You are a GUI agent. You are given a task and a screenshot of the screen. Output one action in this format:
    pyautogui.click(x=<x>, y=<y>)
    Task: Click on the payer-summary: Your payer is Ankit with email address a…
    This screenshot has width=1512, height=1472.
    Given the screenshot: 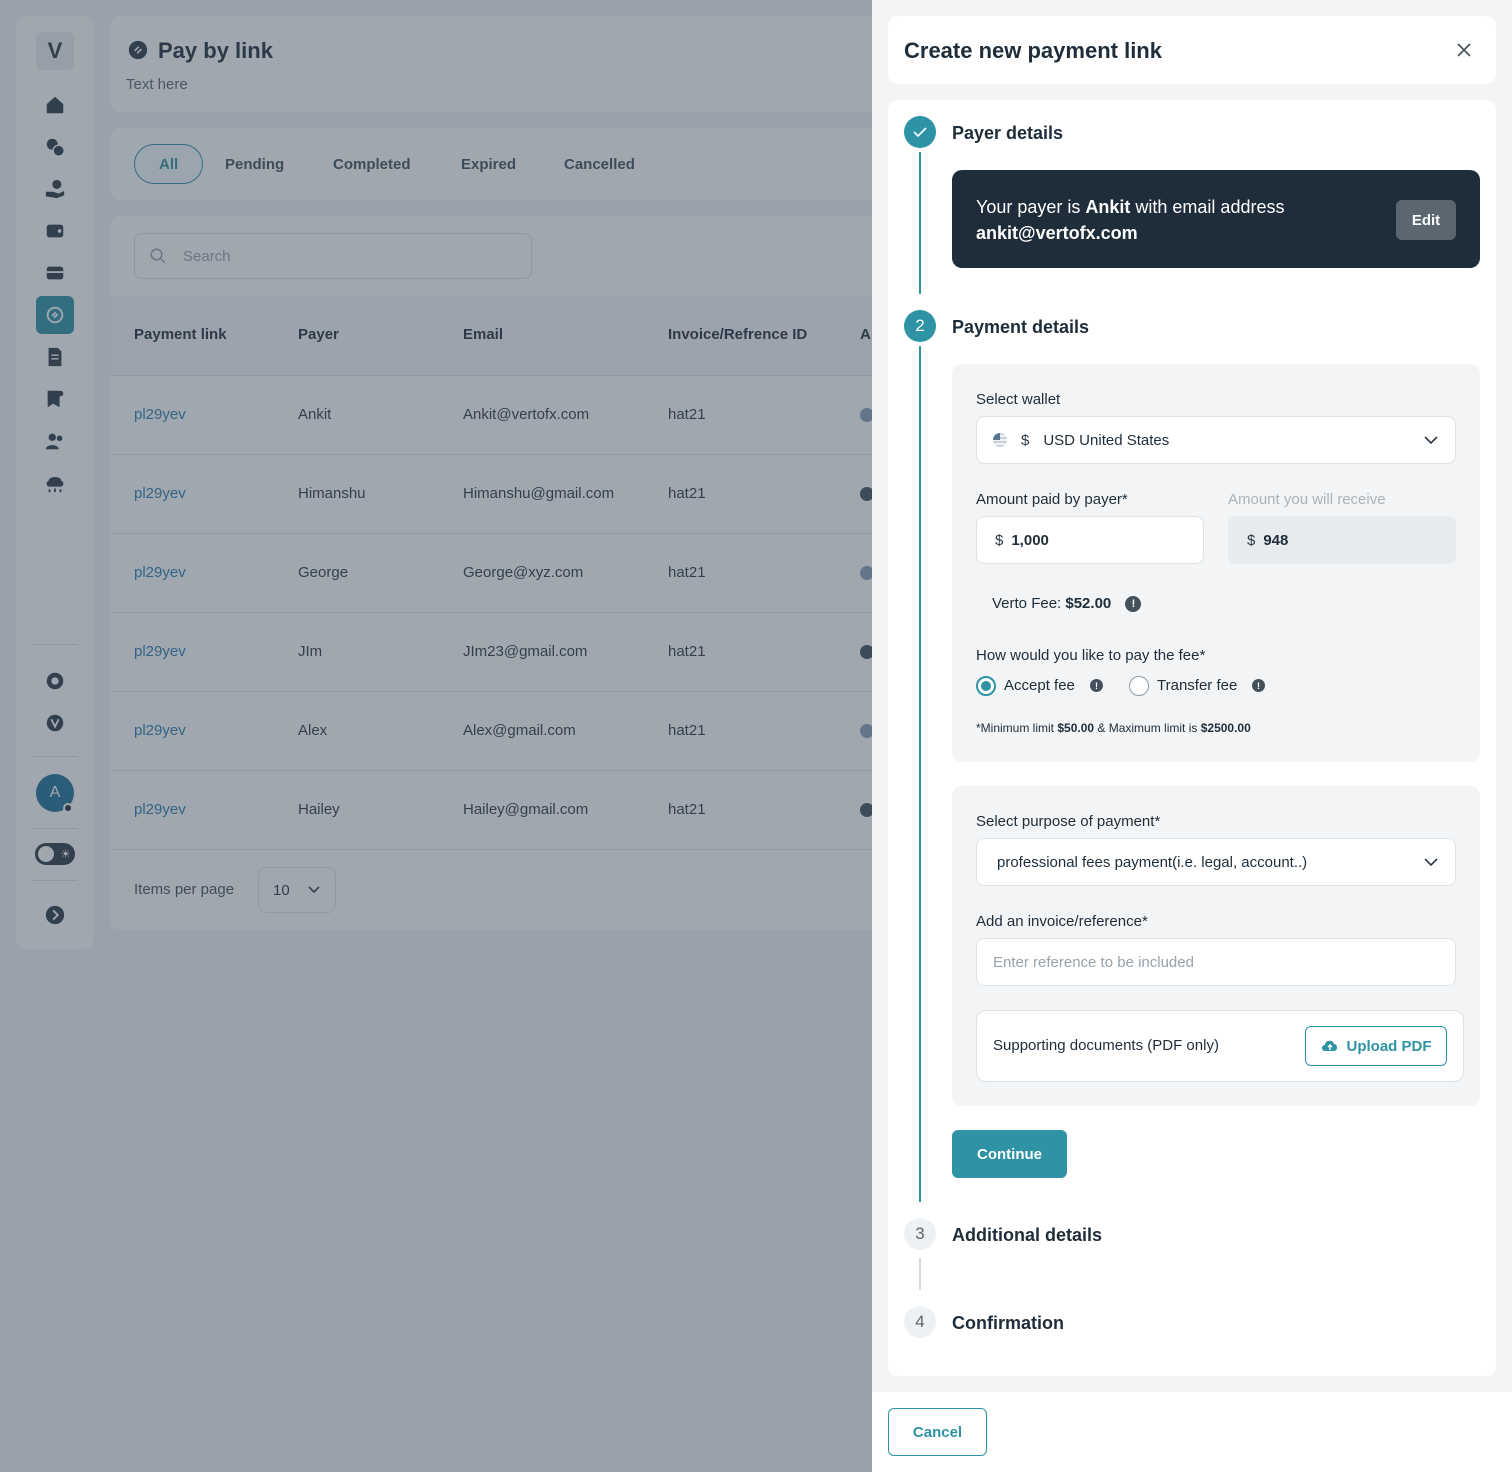 What is the action you would take?
    pyautogui.click(x=1216, y=219)
    